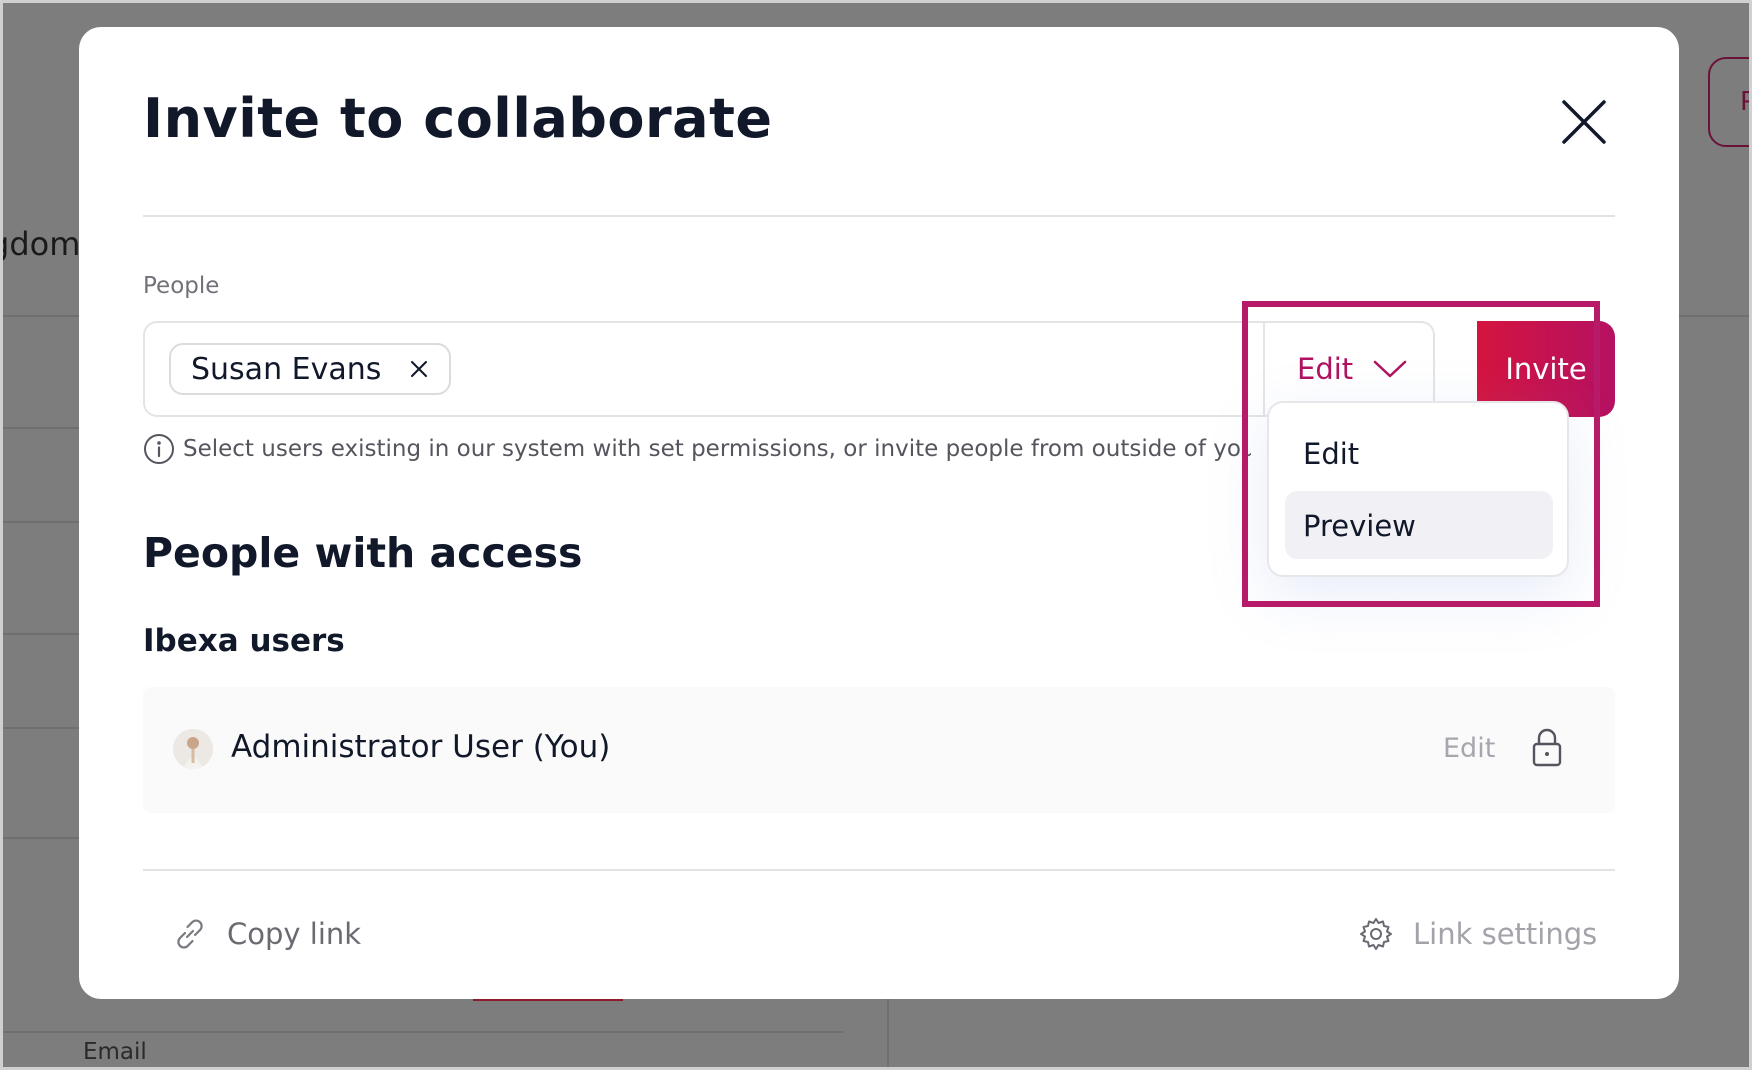 The width and height of the screenshot is (1752, 1070). Describe the element at coordinates (888, 1033) in the screenshot. I see `background-vertical-divider` at that location.